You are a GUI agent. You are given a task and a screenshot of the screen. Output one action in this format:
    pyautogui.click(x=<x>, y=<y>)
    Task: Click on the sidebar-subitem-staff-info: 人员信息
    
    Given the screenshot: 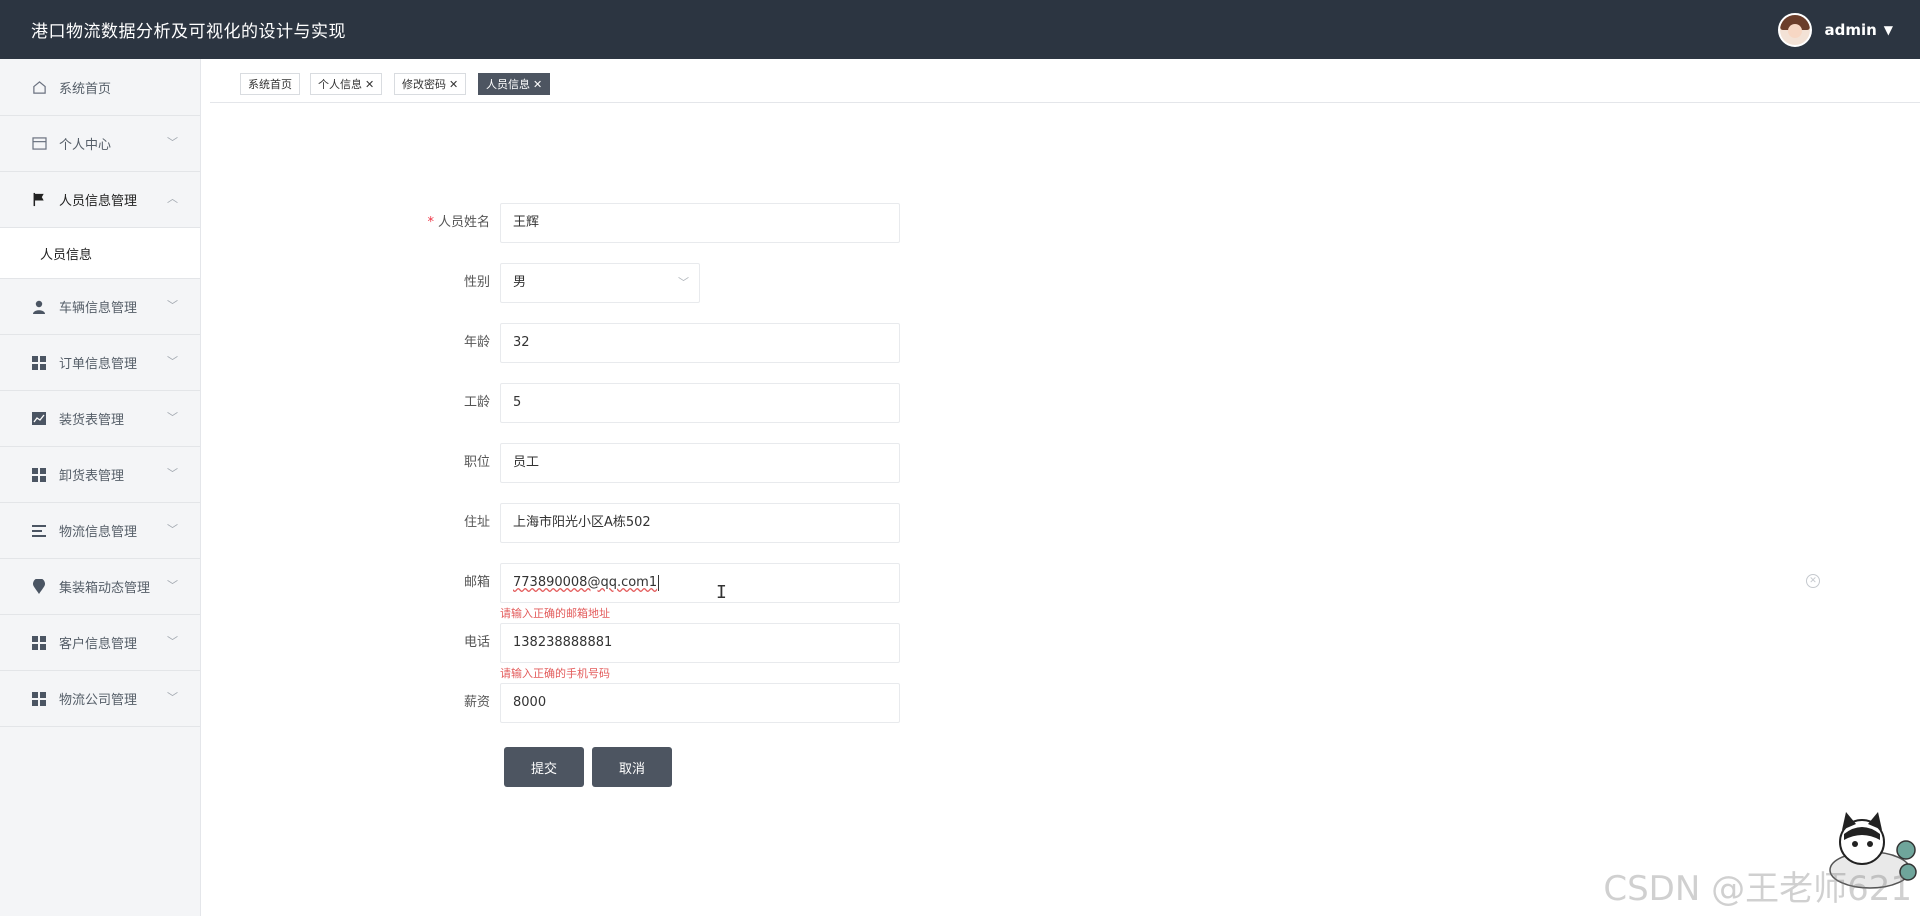 What is the action you would take?
    pyautogui.click(x=100, y=253)
    